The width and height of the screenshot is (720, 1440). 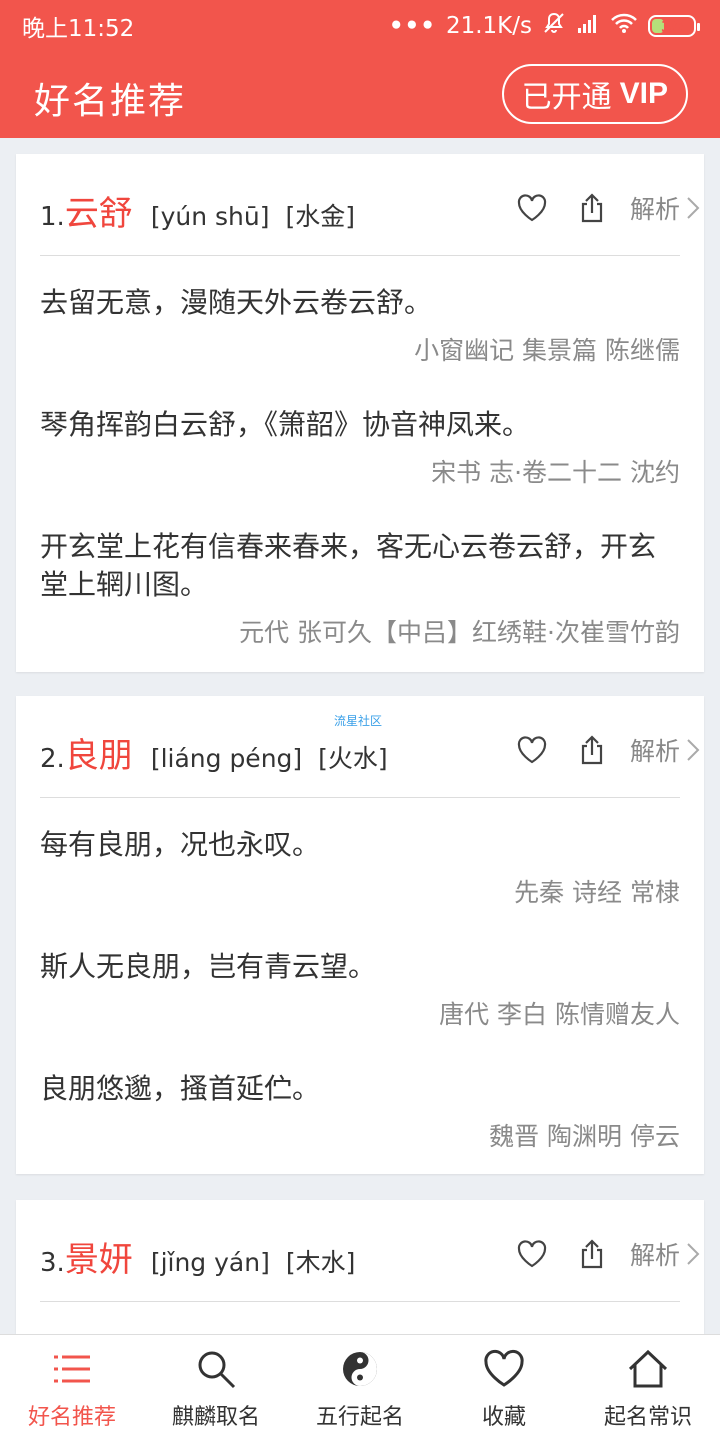 What do you see at coordinates (648, 1371) in the screenshot?
I see `home-icon` at bounding box center [648, 1371].